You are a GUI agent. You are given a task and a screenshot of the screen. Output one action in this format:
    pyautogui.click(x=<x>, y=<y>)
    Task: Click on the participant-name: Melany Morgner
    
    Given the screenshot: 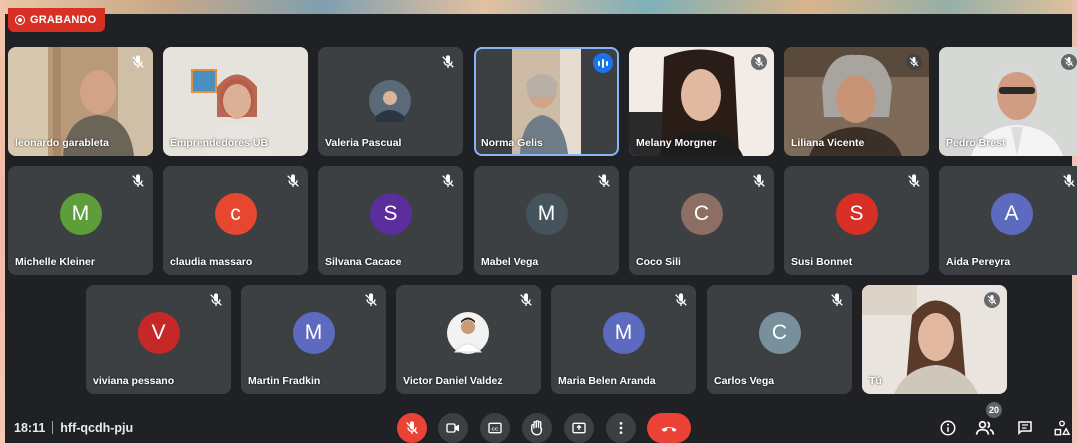 What is the action you would take?
    pyautogui.click(x=676, y=143)
    